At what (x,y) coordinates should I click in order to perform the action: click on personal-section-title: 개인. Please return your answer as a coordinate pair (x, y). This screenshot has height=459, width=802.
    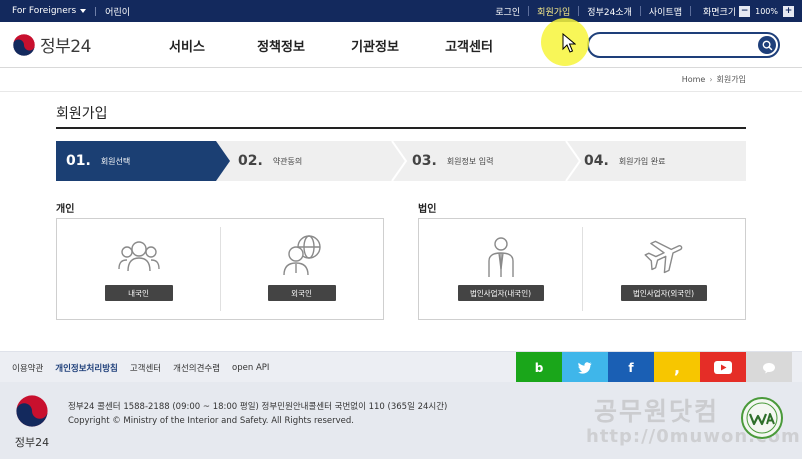
    Looking at the image, I should click on (65, 209).